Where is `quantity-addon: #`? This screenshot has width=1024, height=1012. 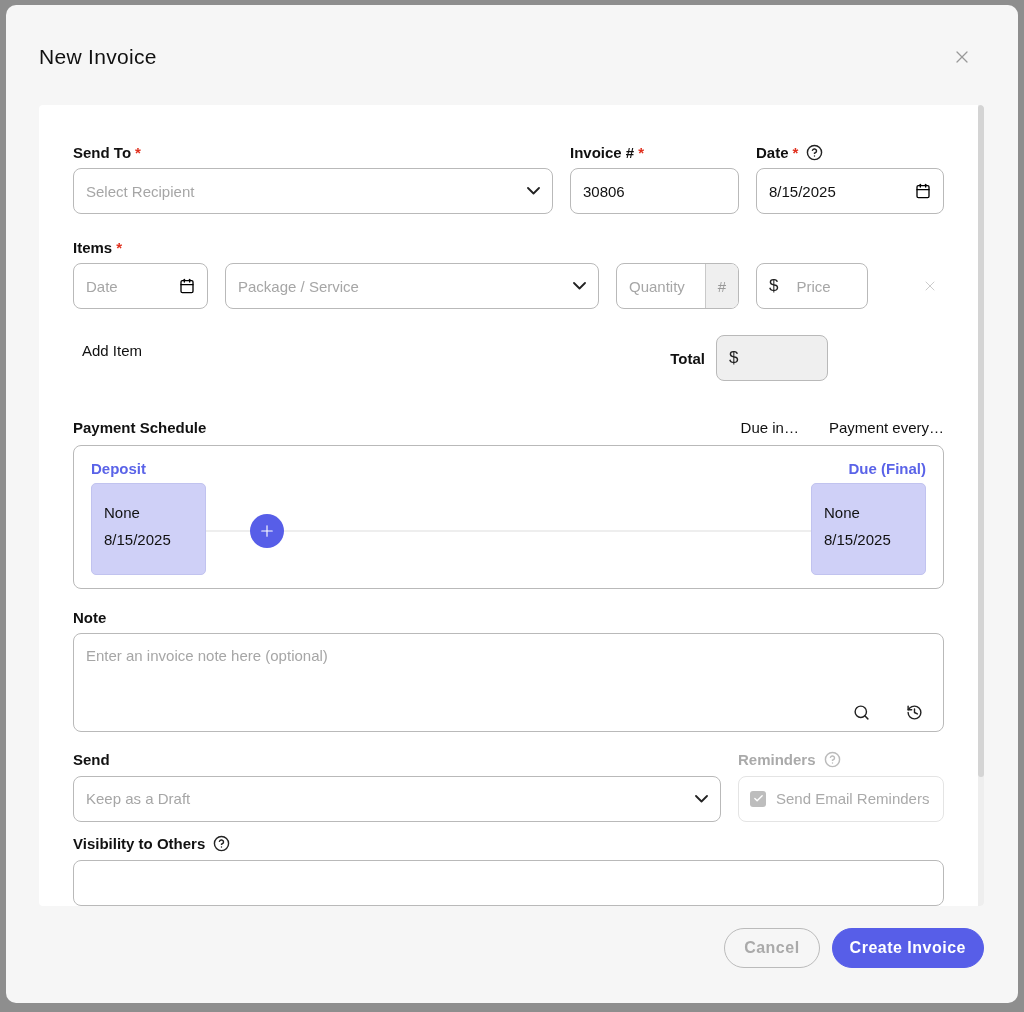 quantity-addon: # is located at coordinates (721, 286).